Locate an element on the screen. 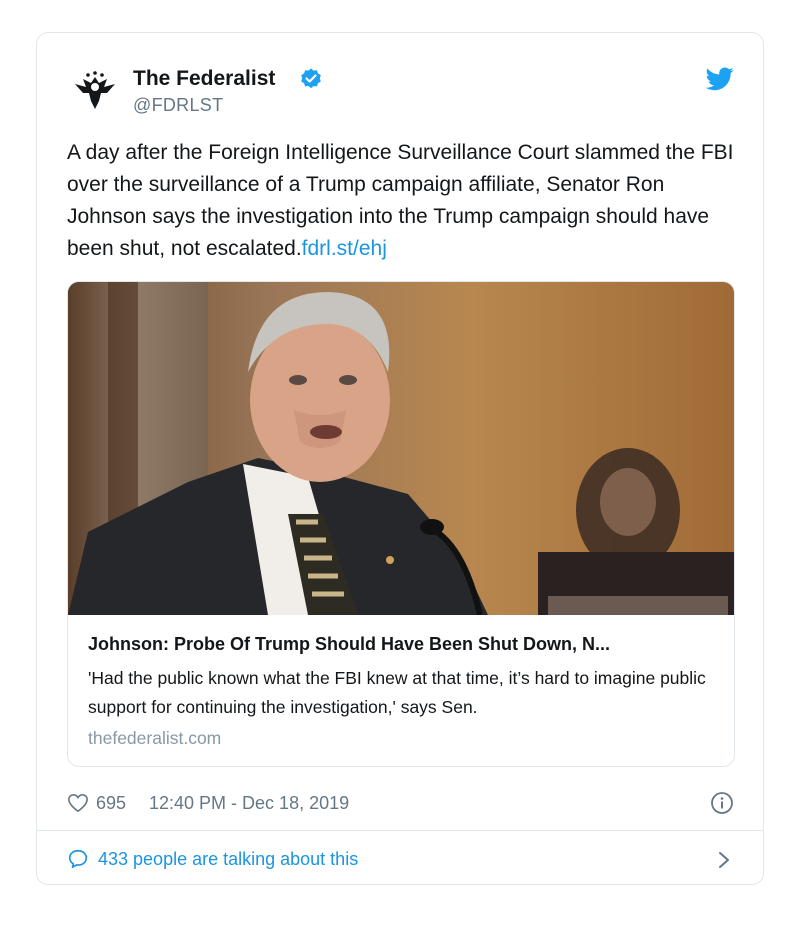 This screenshot has width=800, height=934. twitter-bird-icon is located at coordinates (720, 79).